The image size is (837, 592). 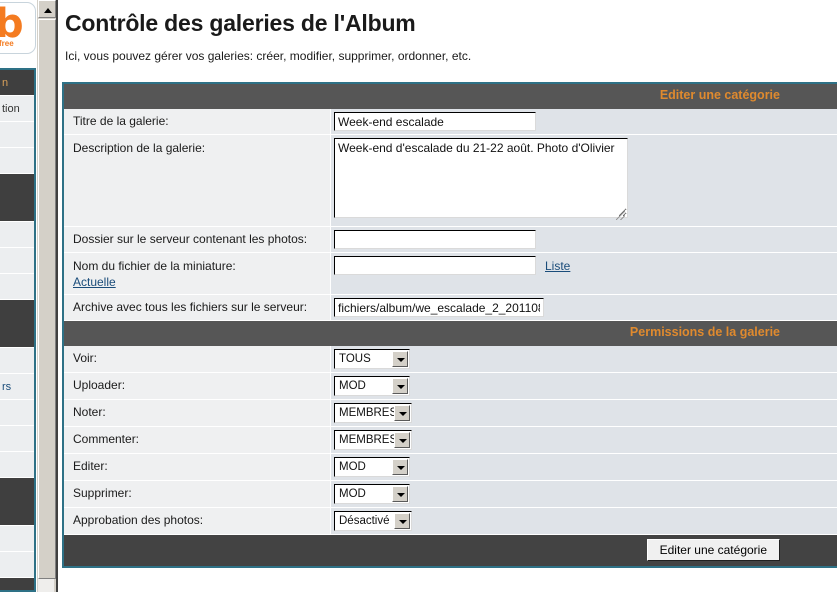 I want to click on permission-comment-select: MEMBRES, so click(x=373, y=440).